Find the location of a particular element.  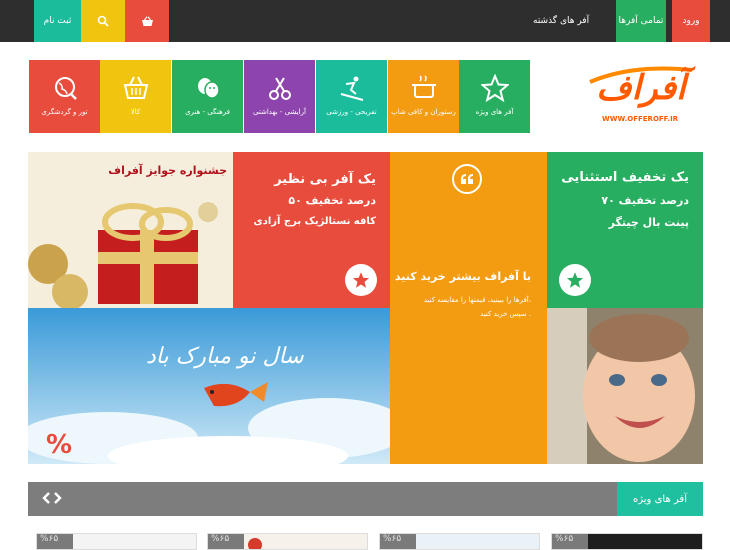

quote-icon is located at coordinates (467, 179).